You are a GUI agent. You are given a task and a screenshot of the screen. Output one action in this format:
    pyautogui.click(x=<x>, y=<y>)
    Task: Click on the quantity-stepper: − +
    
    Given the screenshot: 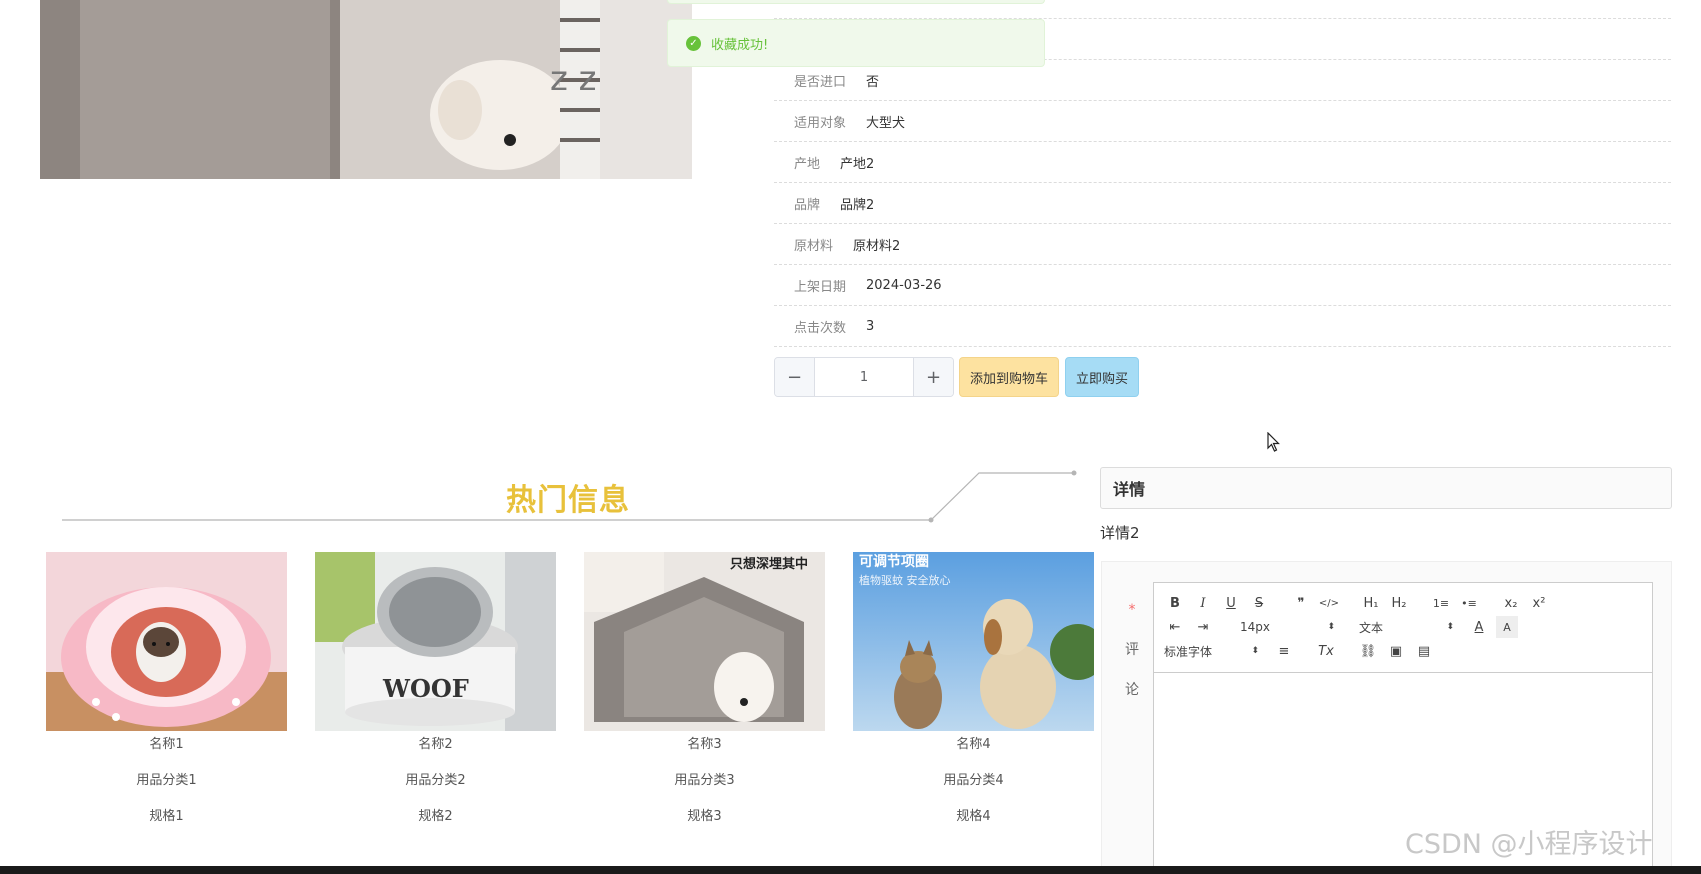 What is the action you would take?
    pyautogui.click(x=864, y=377)
    